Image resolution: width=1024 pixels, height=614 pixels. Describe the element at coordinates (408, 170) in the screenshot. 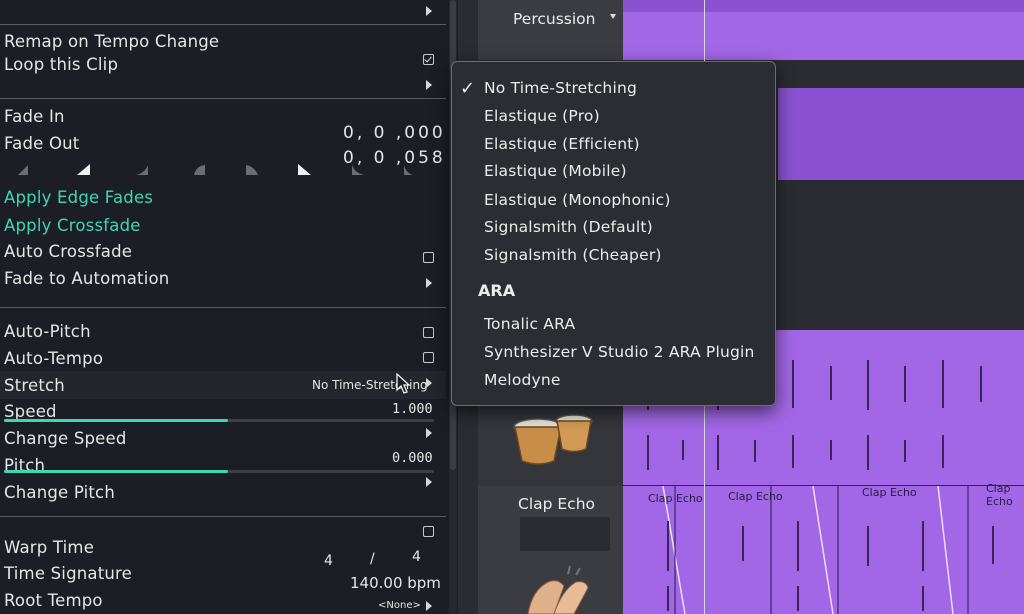

I see `fade-out-concave-icon` at that location.